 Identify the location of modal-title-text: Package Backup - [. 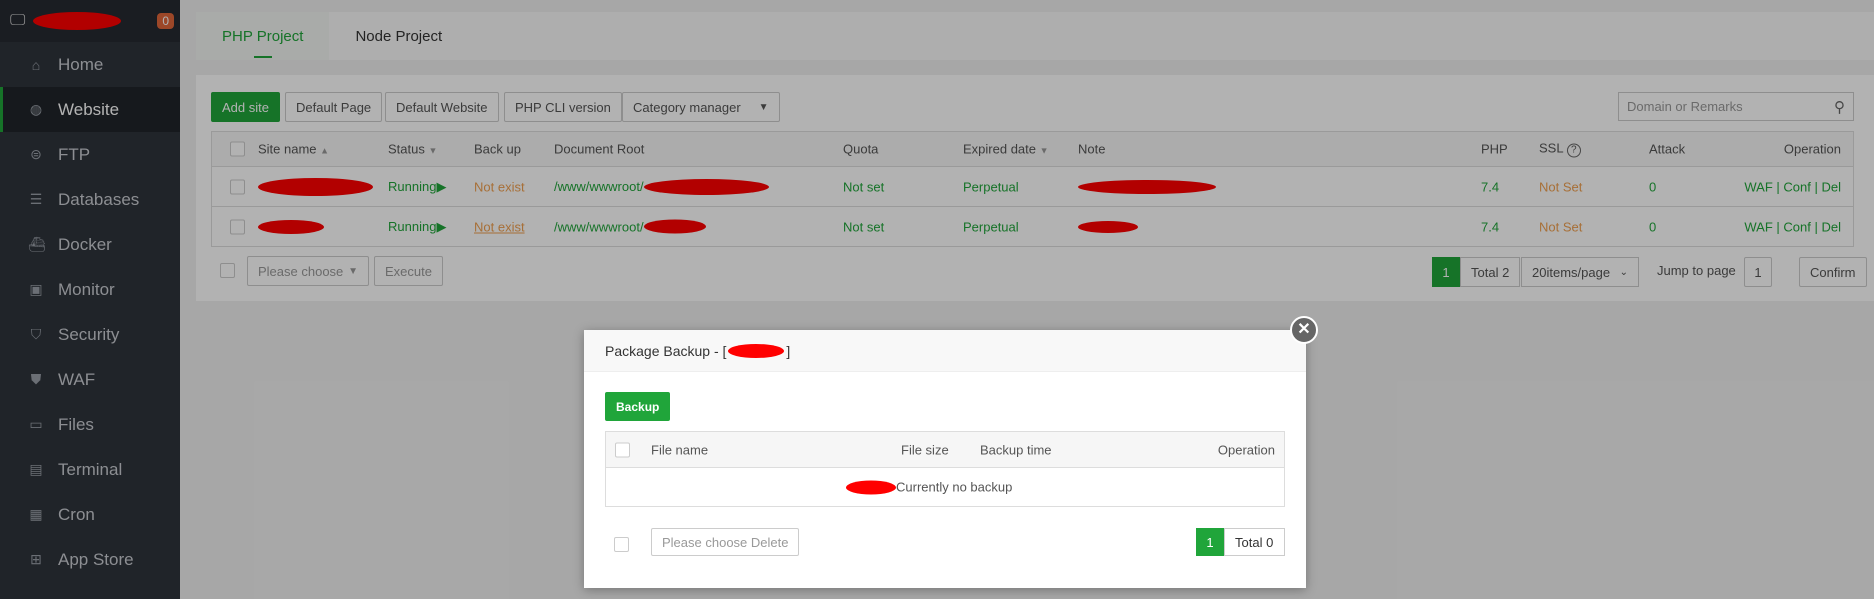
(666, 350).